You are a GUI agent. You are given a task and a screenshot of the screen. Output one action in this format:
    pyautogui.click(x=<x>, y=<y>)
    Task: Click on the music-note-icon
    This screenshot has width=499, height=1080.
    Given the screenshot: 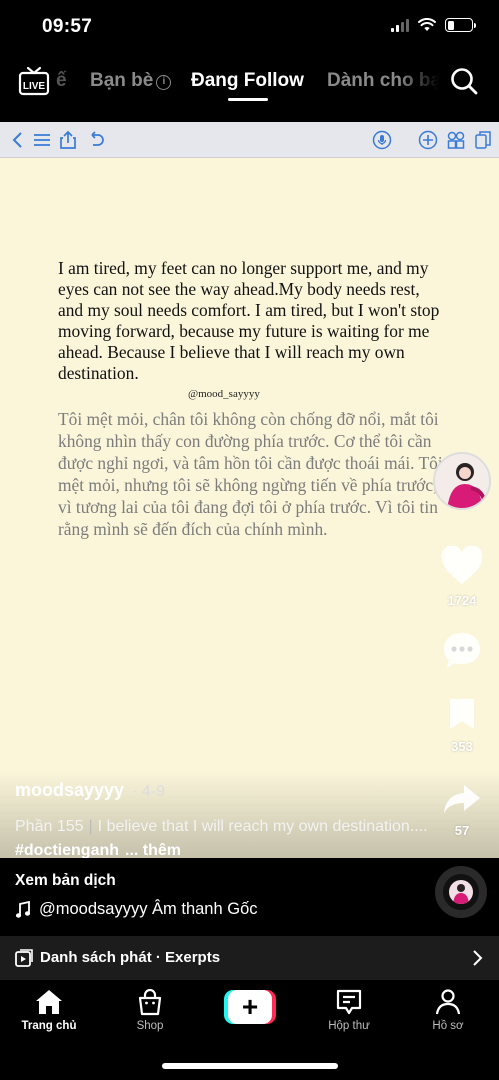 What is the action you would take?
    pyautogui.click(x=23, y=909)
    